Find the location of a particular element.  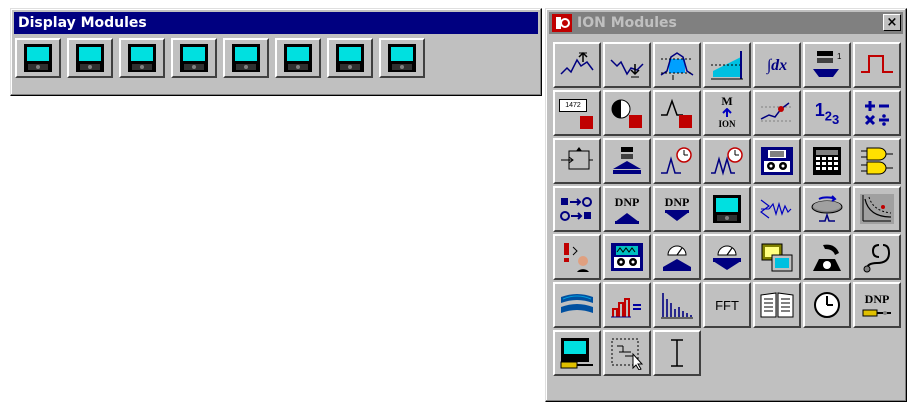

data-recorder-icon is located at coordinates (777, 161).